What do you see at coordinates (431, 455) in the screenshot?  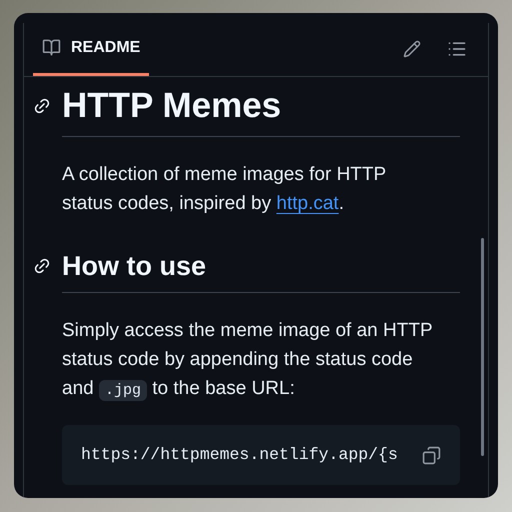 I see `copy-icon` at bounding box center [431, 455].